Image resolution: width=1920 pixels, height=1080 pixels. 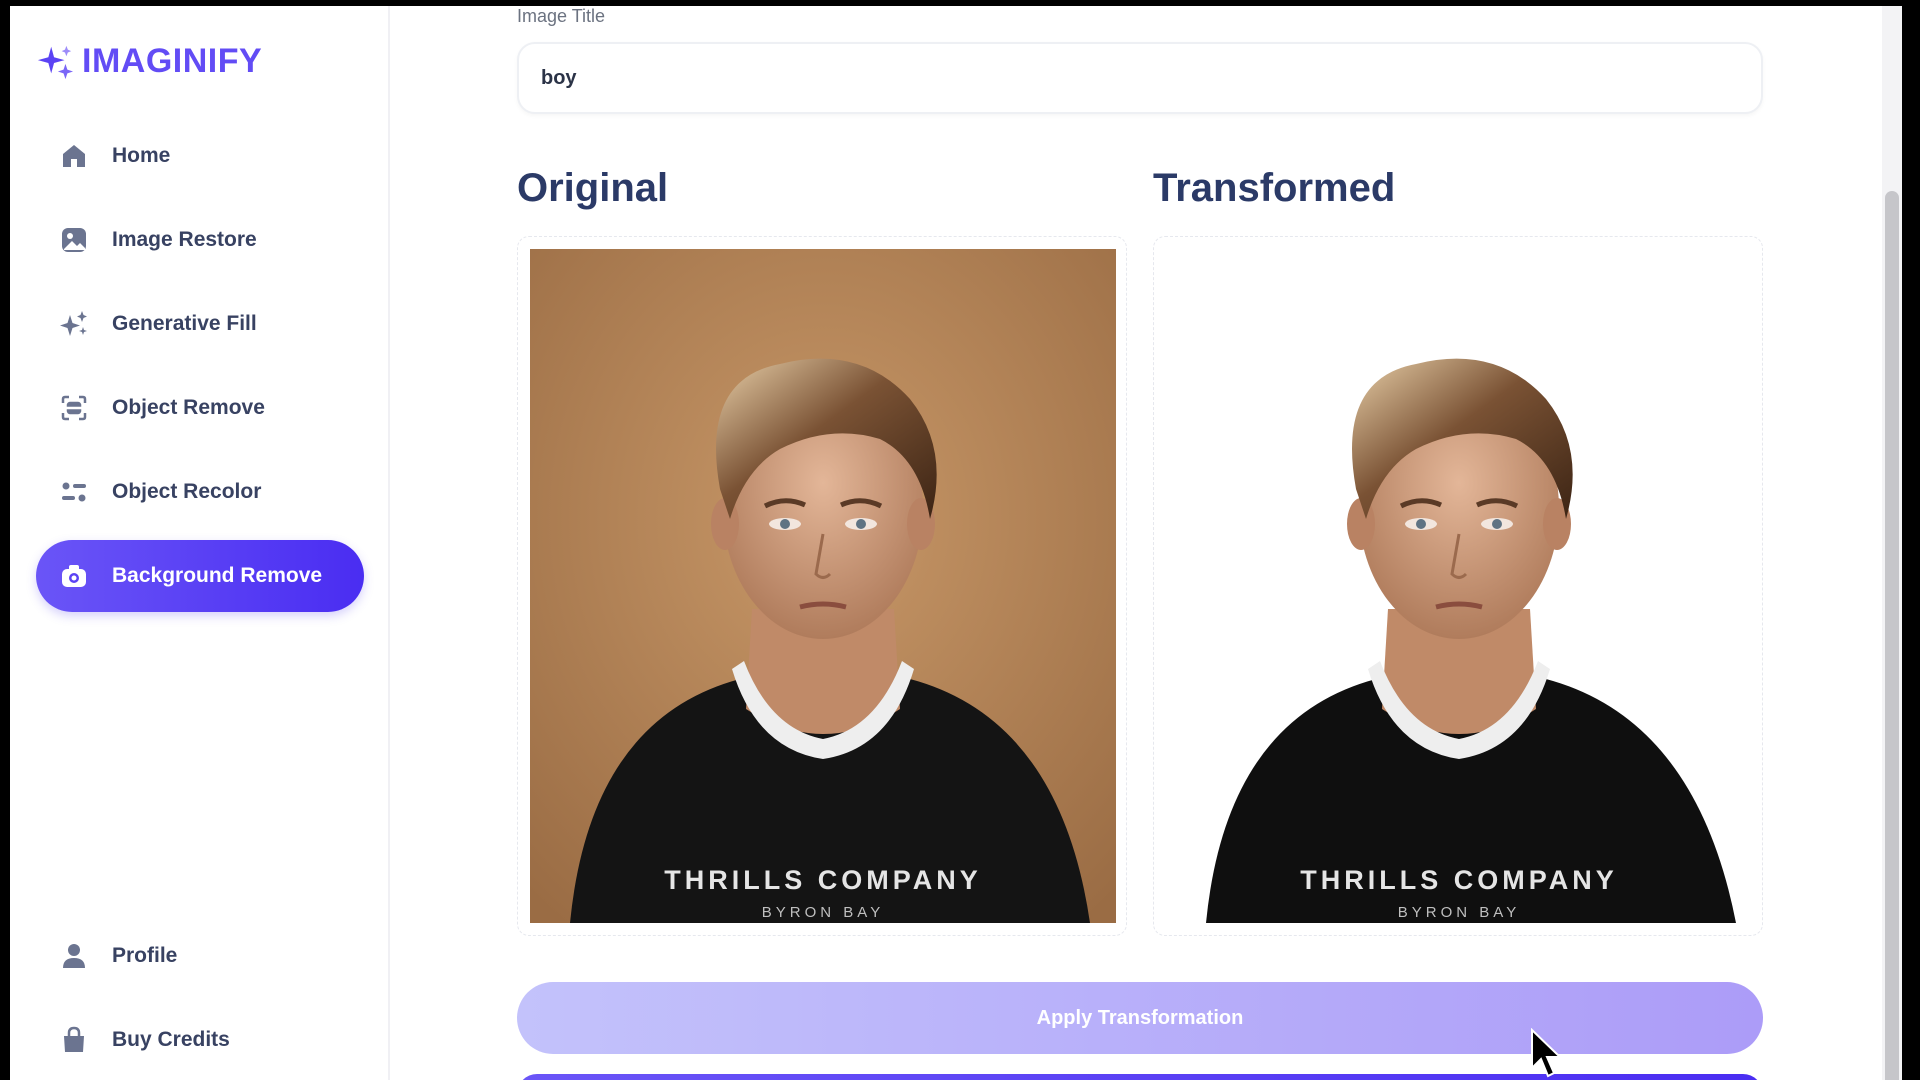 I want to click on sidebar-item-image-restore: Image Restore, so click(x=200, y=240).